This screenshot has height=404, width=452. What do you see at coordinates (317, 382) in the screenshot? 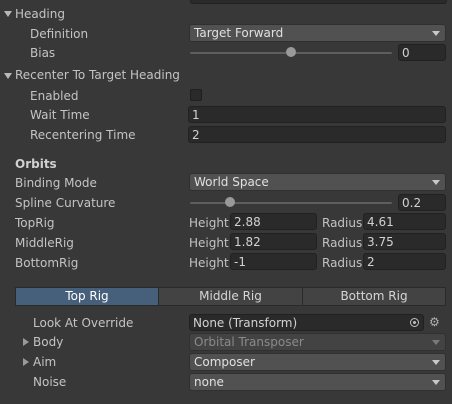
I see `noise-dropdown: none` at bounding box center [317, 382].